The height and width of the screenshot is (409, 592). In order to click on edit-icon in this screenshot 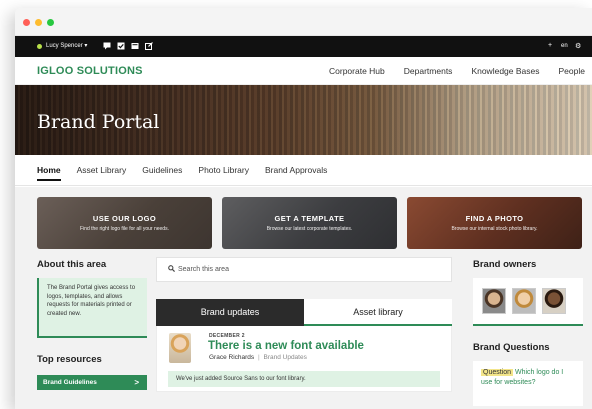, I will do `click(149, 46)`.